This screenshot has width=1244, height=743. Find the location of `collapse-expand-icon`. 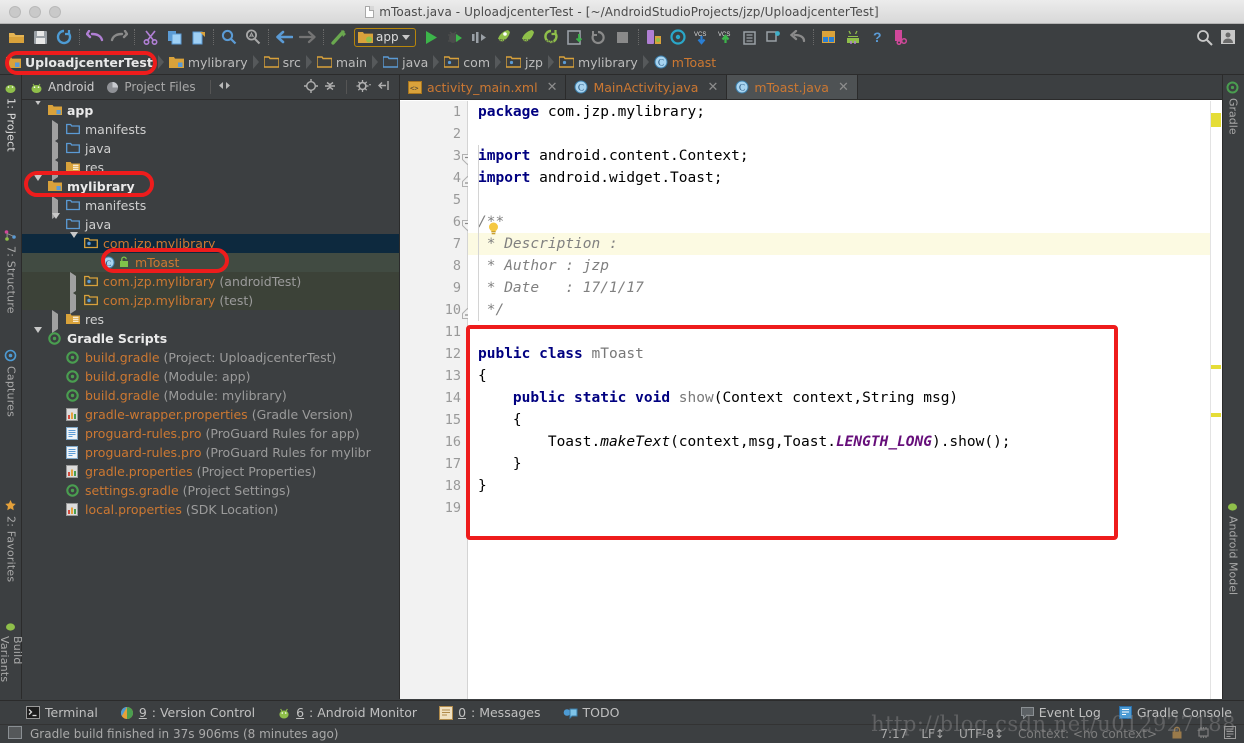

collapse-expand-icon is located at coordinates (224, 87).